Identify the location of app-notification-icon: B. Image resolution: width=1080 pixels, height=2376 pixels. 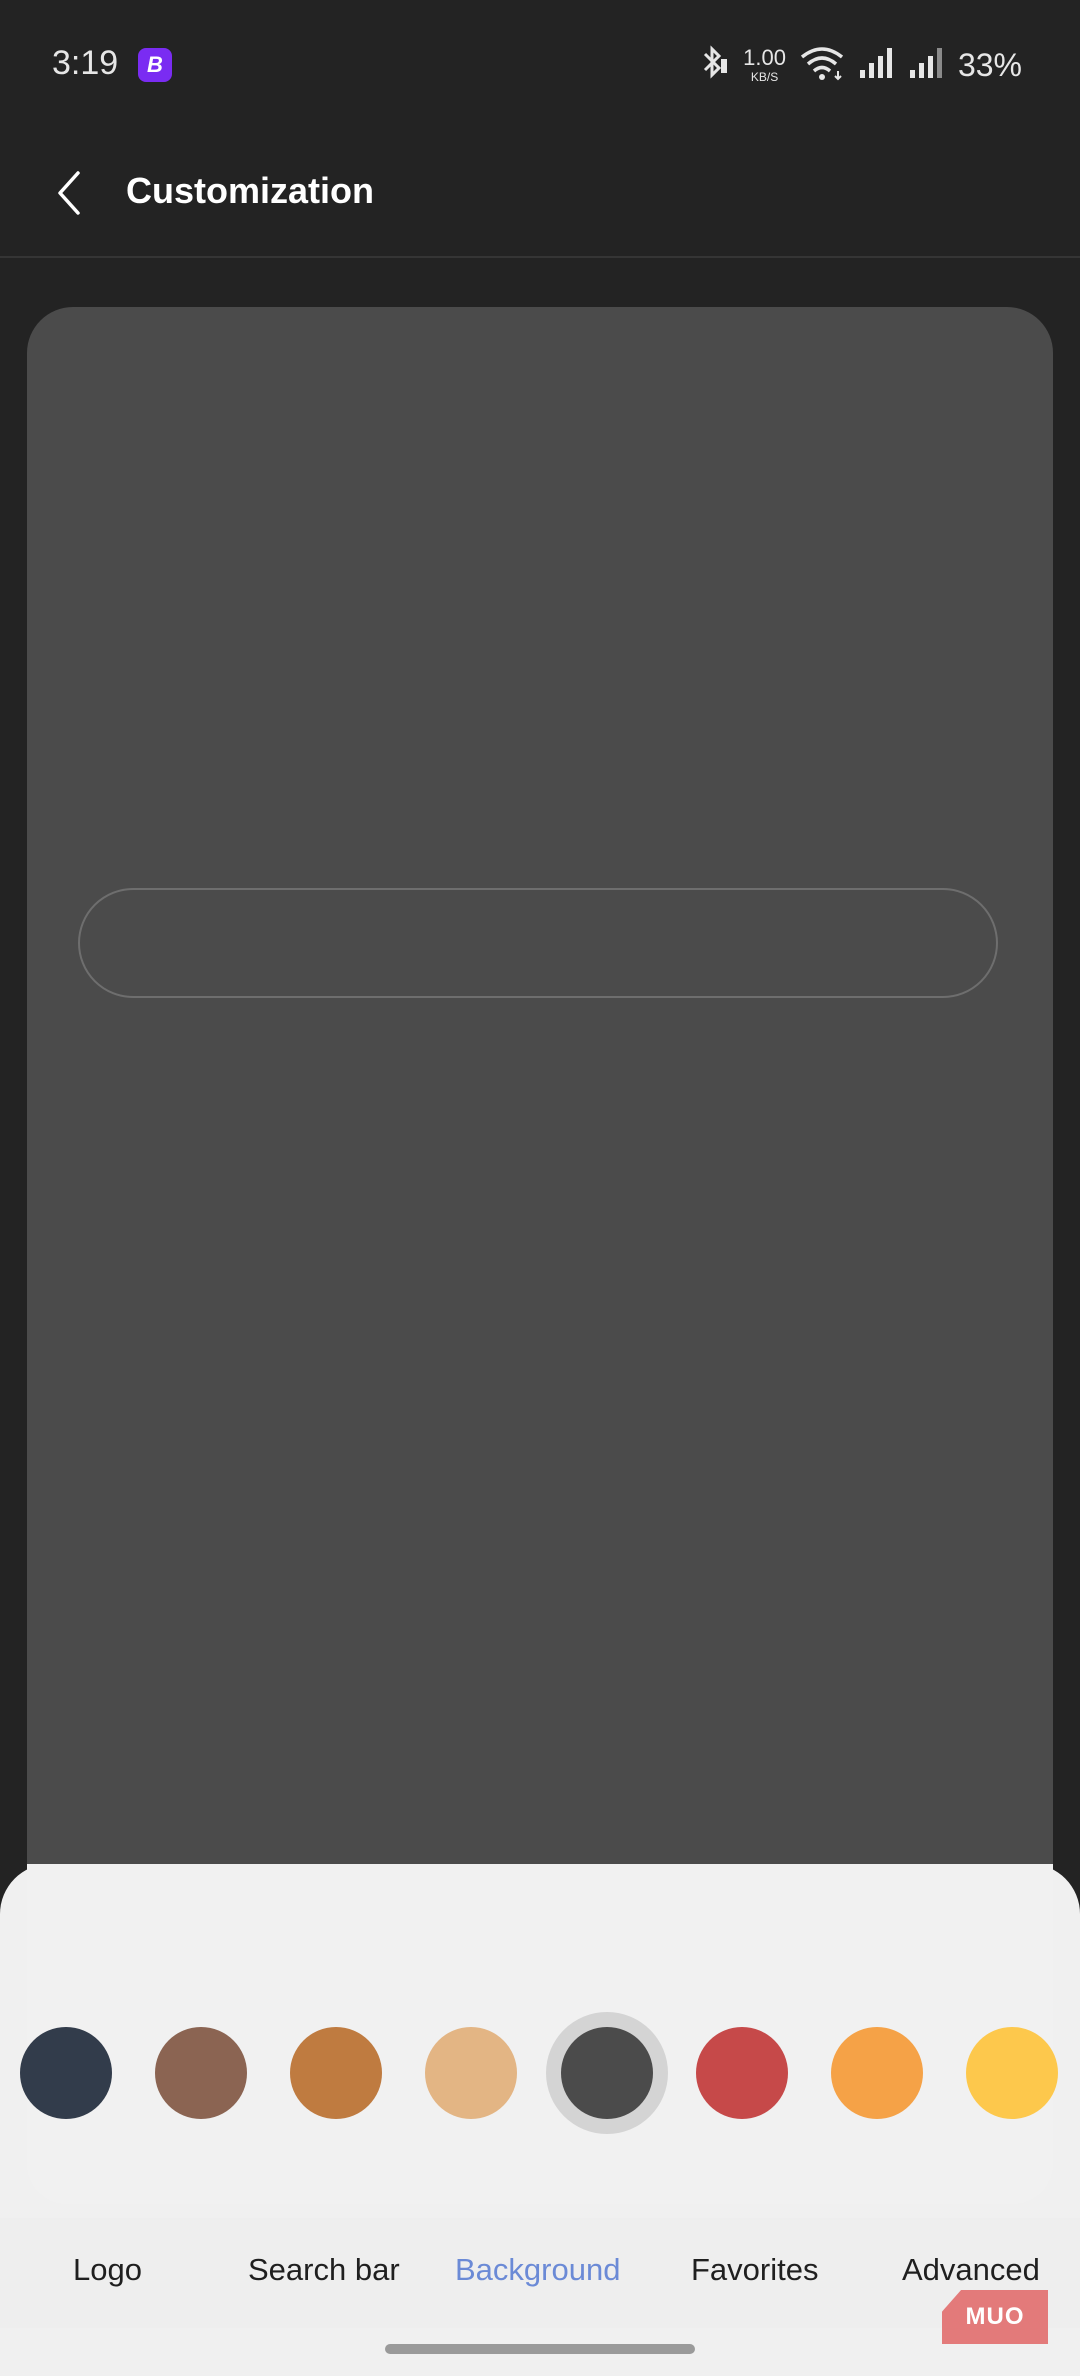
(155, 65).